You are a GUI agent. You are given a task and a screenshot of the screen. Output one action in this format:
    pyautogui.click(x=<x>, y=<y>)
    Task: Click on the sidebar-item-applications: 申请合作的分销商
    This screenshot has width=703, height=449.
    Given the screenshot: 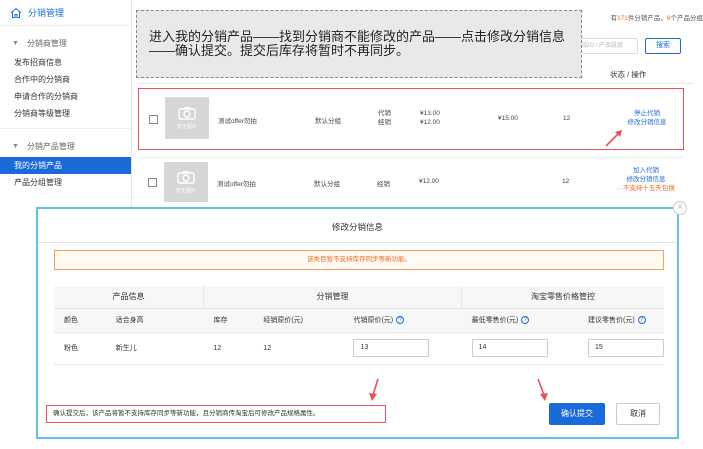 What is the action you would take?
    pyautogui.click(x=65, y=96)
    